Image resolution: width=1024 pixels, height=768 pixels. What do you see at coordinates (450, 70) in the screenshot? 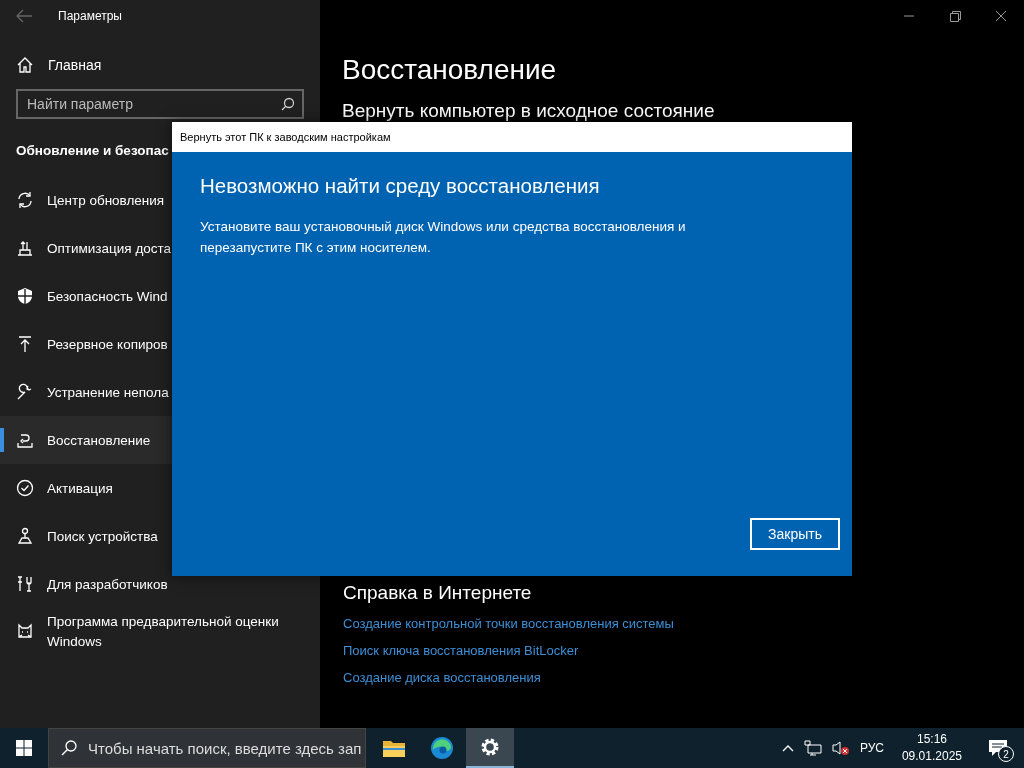
I see `page-title: Восстановление` at bounding box center [450, 70].